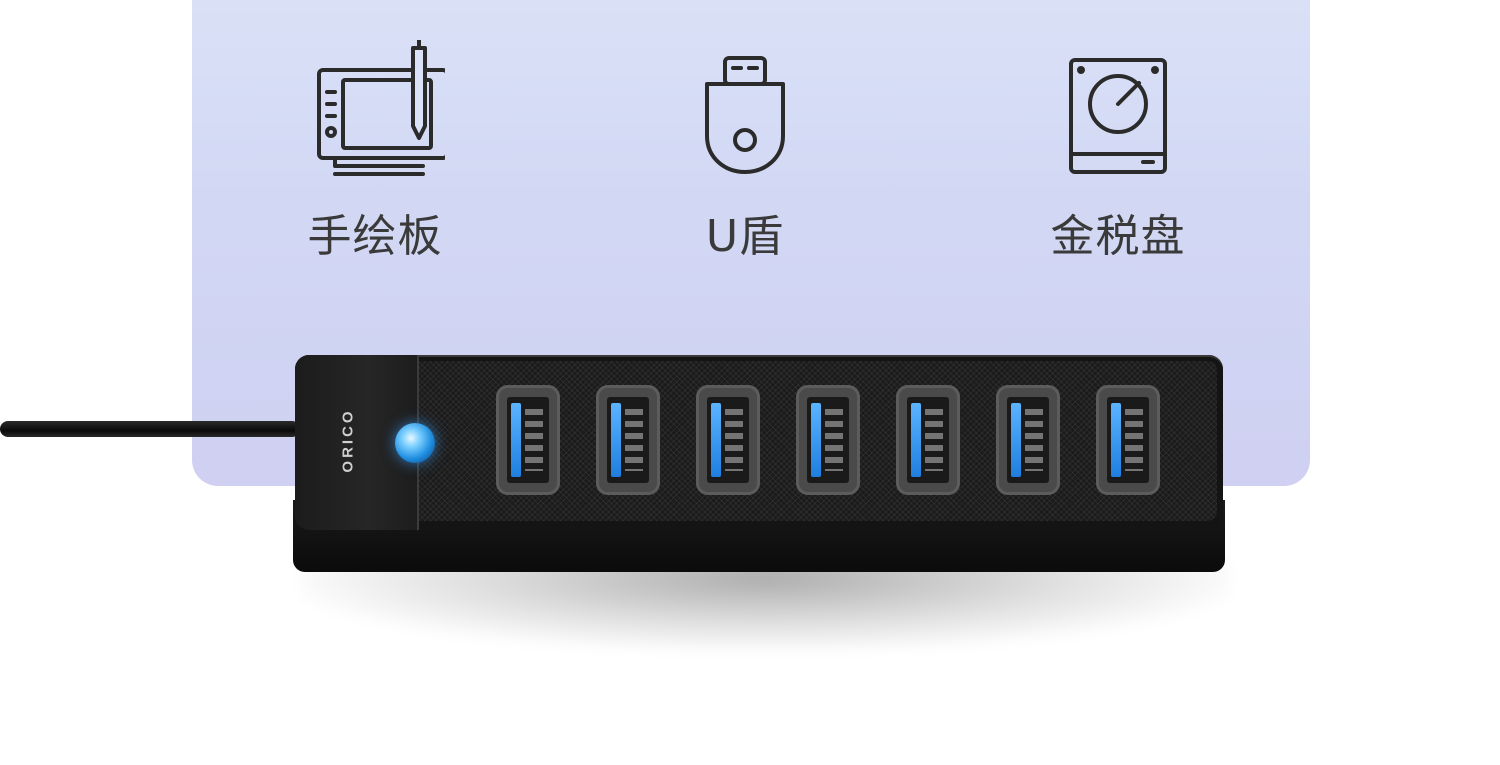  I want to click on drawing-tablet-icon, so click(381, 108).